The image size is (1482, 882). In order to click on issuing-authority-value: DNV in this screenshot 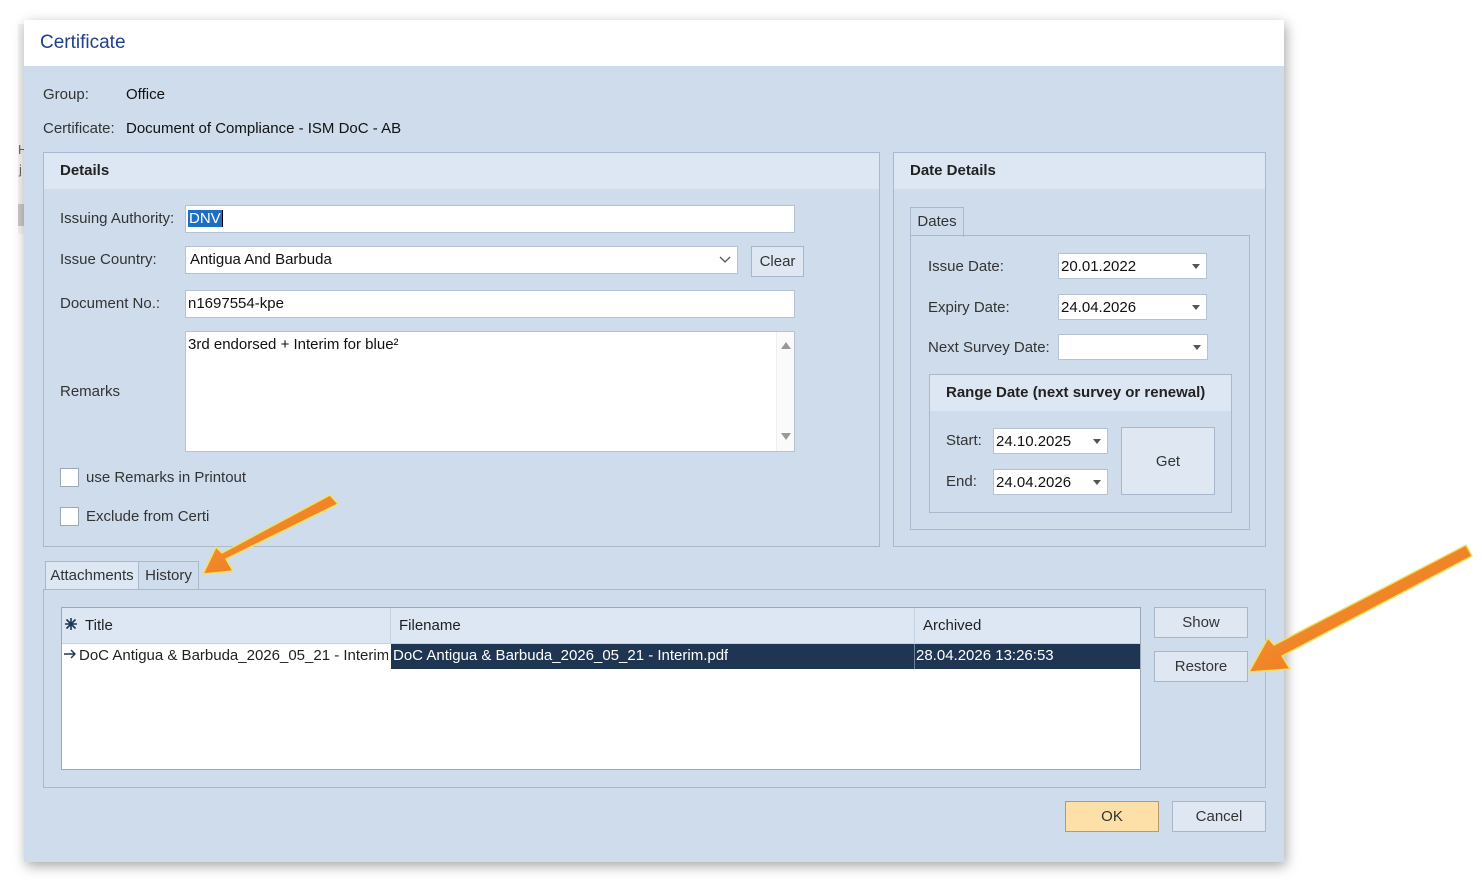, I will do `click(205, 218)`.